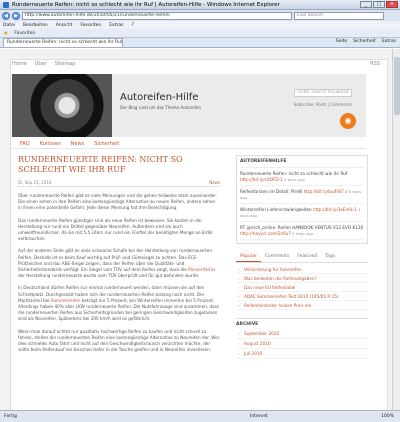 The image size is (400, 422). I want to click on live-search-input: Live Search, so click(339, 15).